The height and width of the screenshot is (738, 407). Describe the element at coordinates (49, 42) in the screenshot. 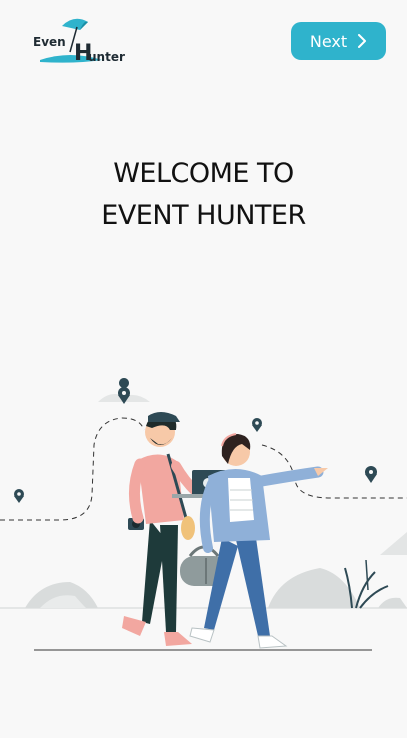

I see `logo-text-even: Even` at that location.